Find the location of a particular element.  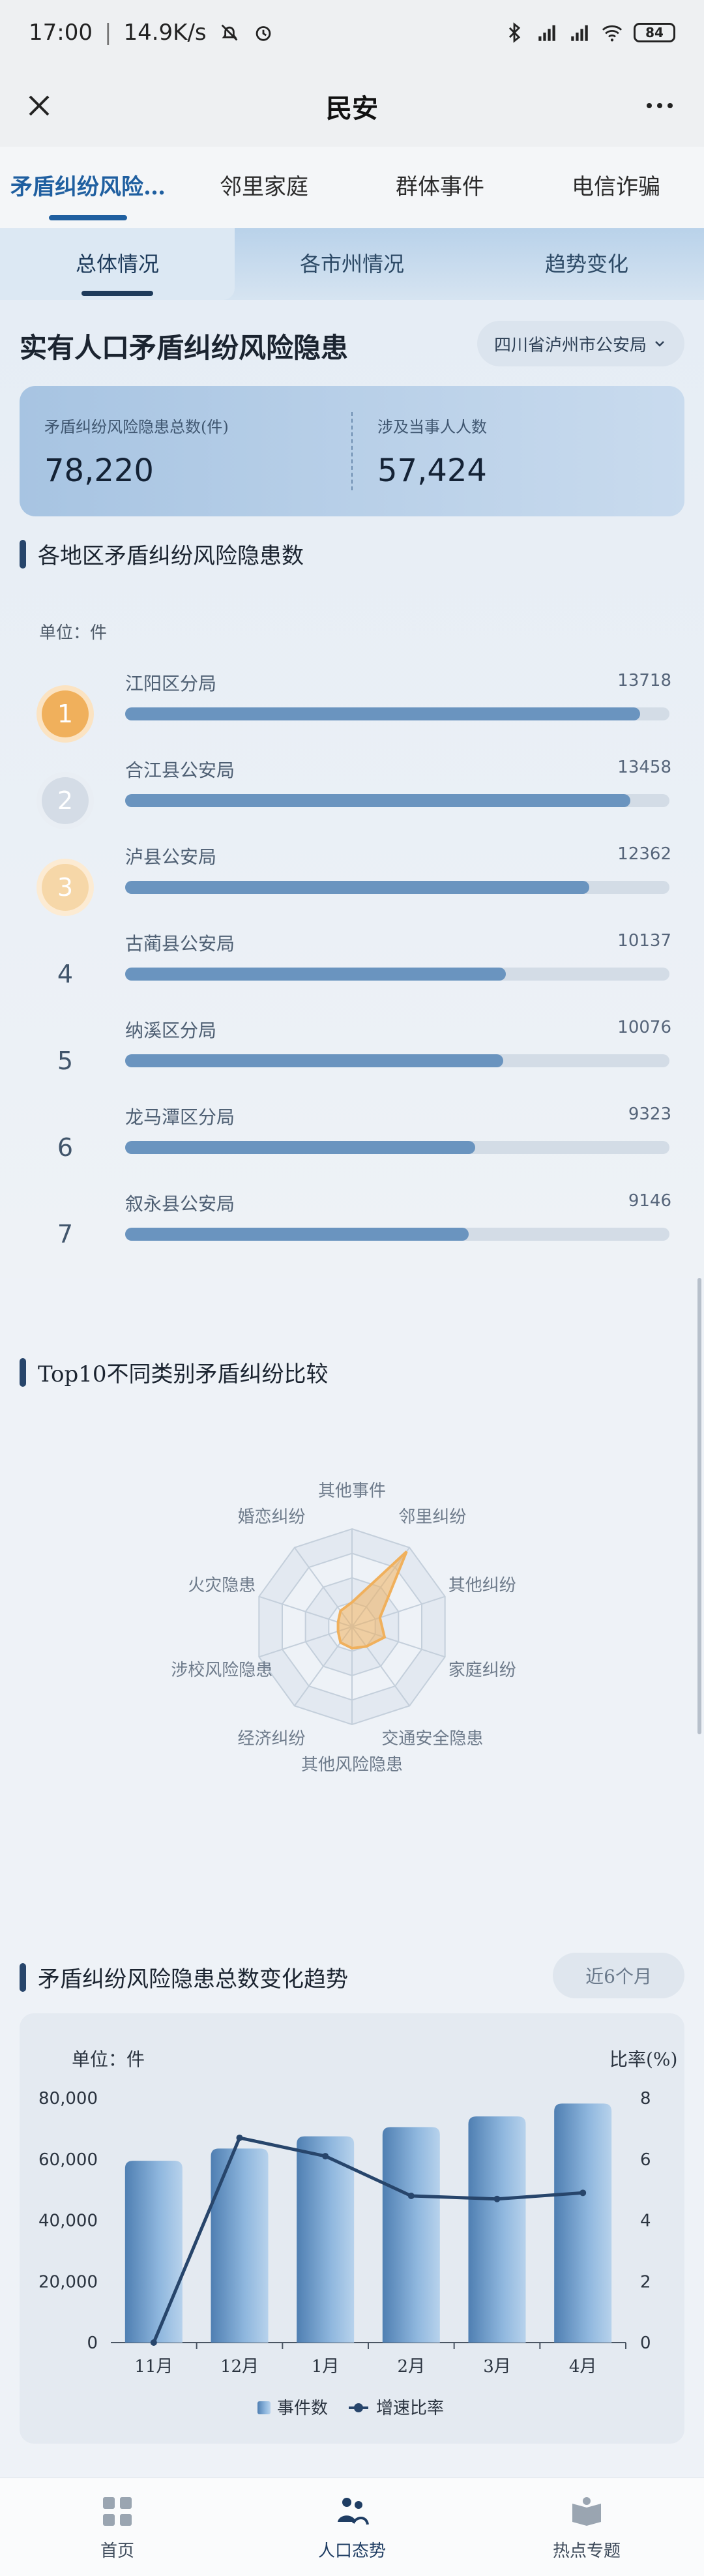

radar-axis-label: 家庭纠纷 is located at coordinates (482, 1670).